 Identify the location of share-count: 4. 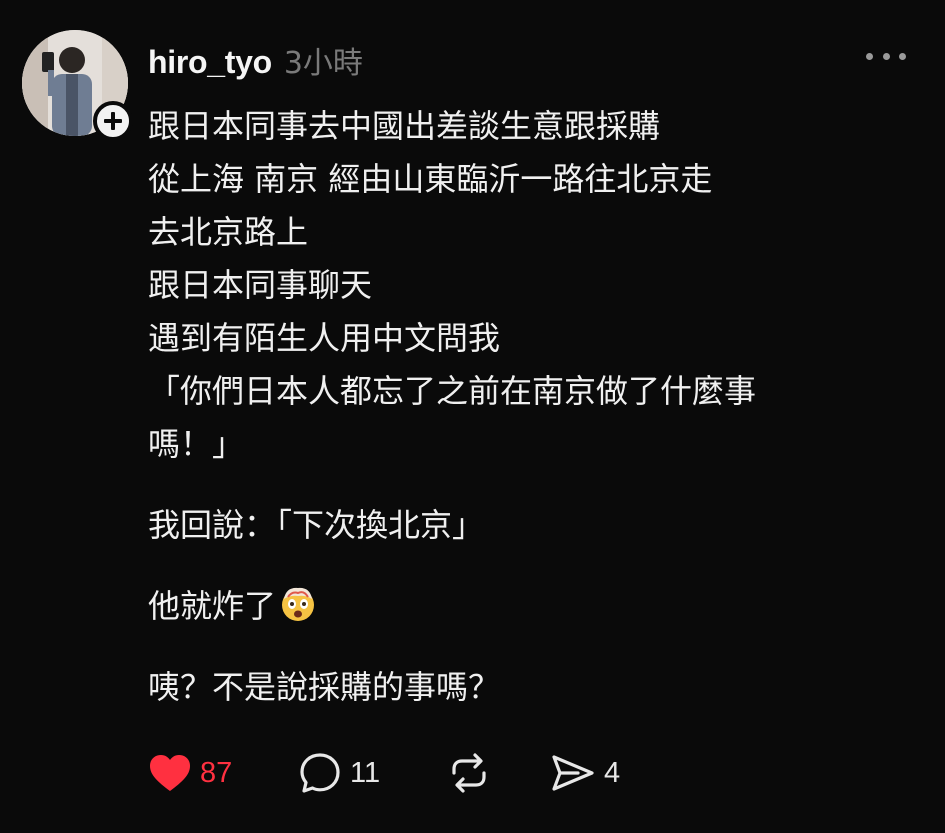
(612, 772).